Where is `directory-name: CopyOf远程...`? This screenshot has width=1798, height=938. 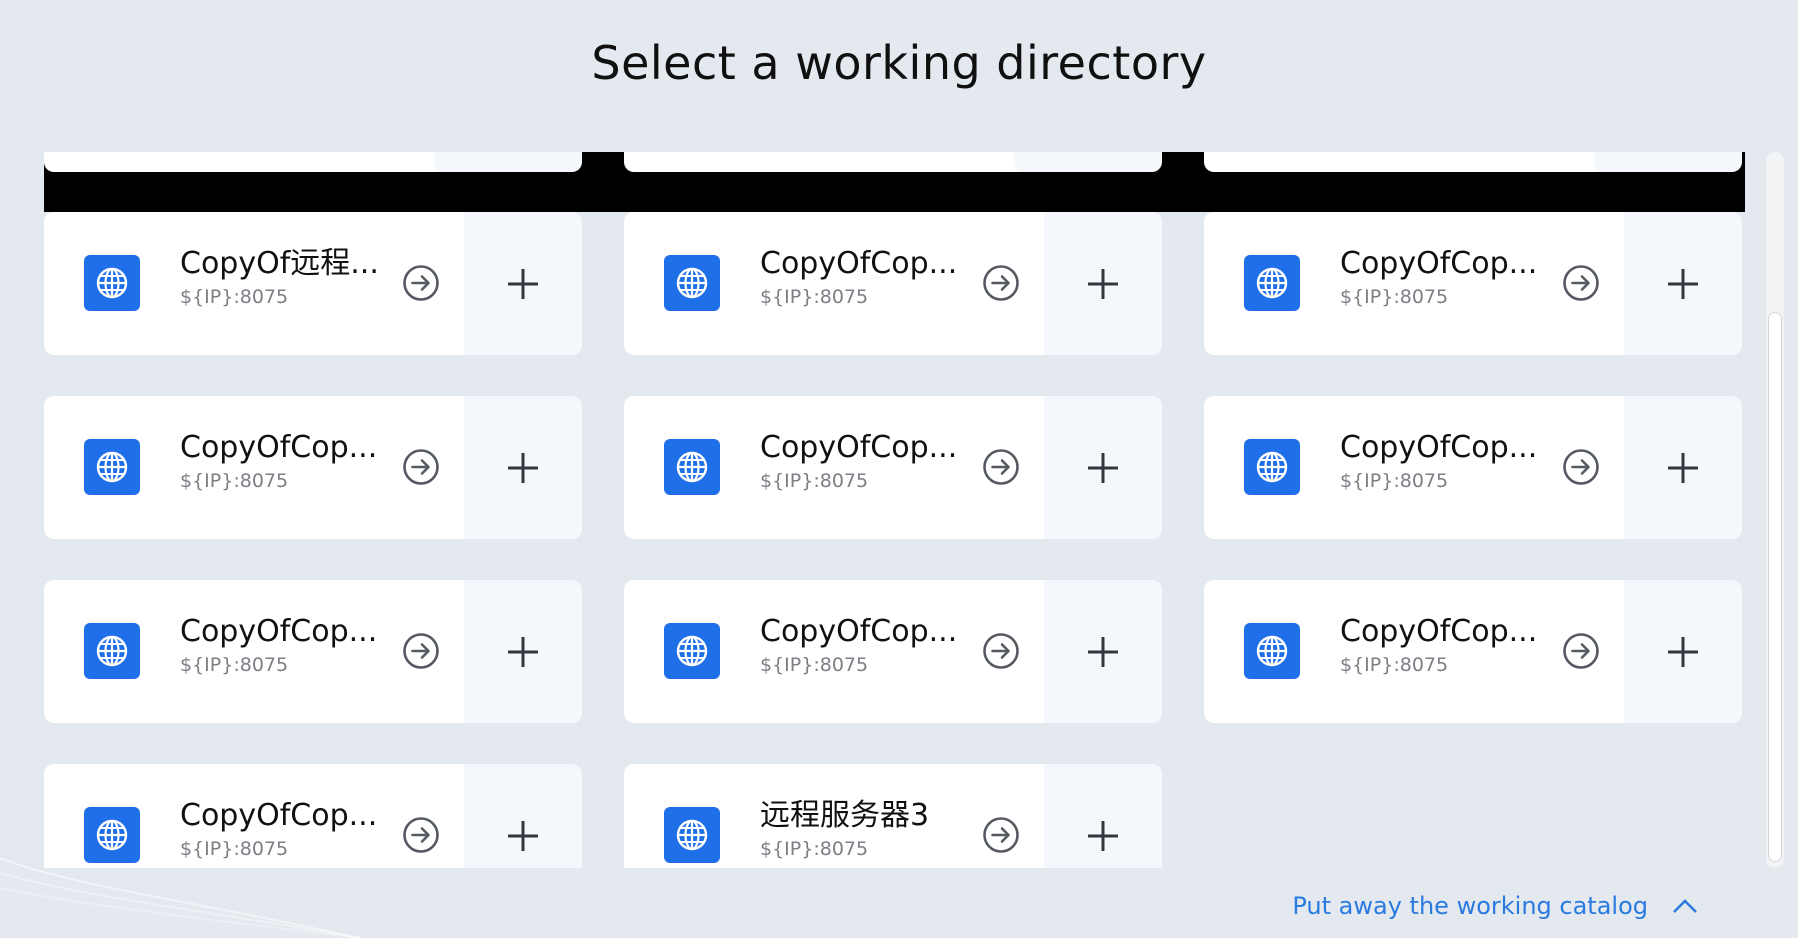
directory-name: CopyOf远程... is located at coordinates (279, 263).